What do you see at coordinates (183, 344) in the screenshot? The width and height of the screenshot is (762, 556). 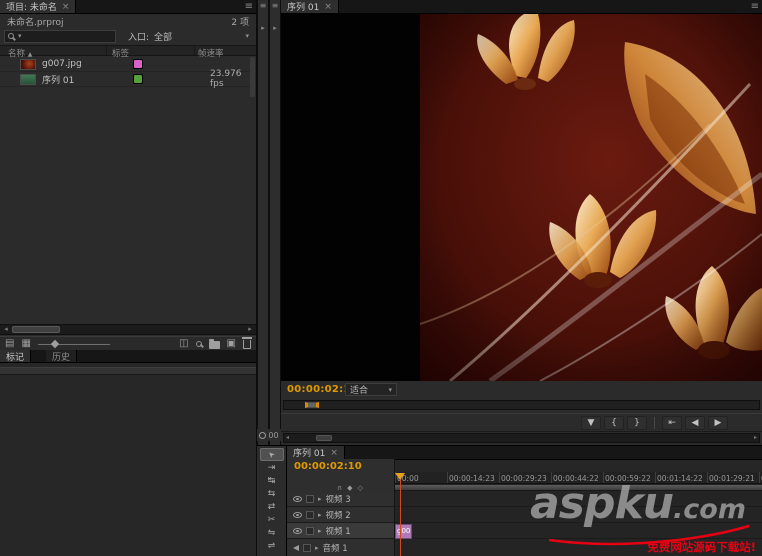 I see `automate-to-sequence-button: ◫` at bounding box center [183, 344].